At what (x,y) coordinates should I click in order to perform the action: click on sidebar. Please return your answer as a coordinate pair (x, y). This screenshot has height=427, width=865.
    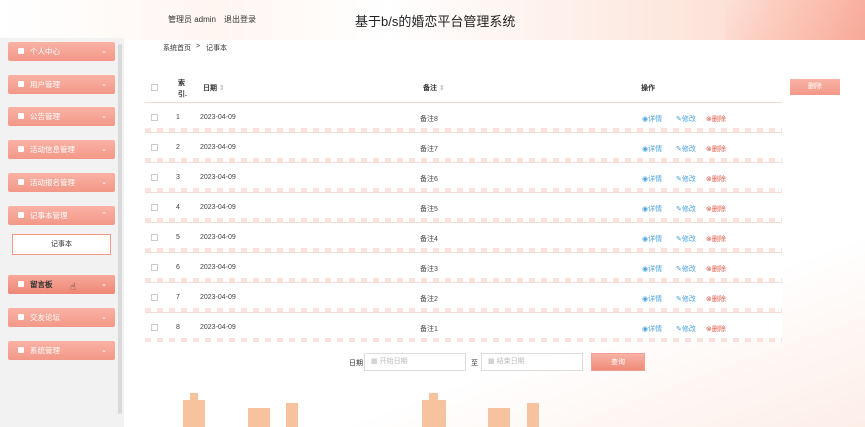
    Looking at the image, I should click on (62, 232).